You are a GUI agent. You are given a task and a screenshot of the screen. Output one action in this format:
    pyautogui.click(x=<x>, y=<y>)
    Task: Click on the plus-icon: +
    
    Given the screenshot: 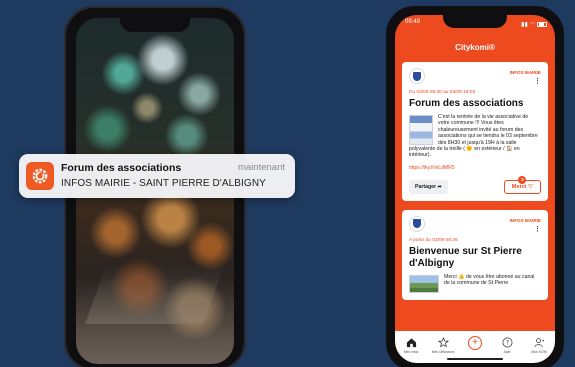 What is the action you would take?
    pyautogui.click(x=475, y=343)
    